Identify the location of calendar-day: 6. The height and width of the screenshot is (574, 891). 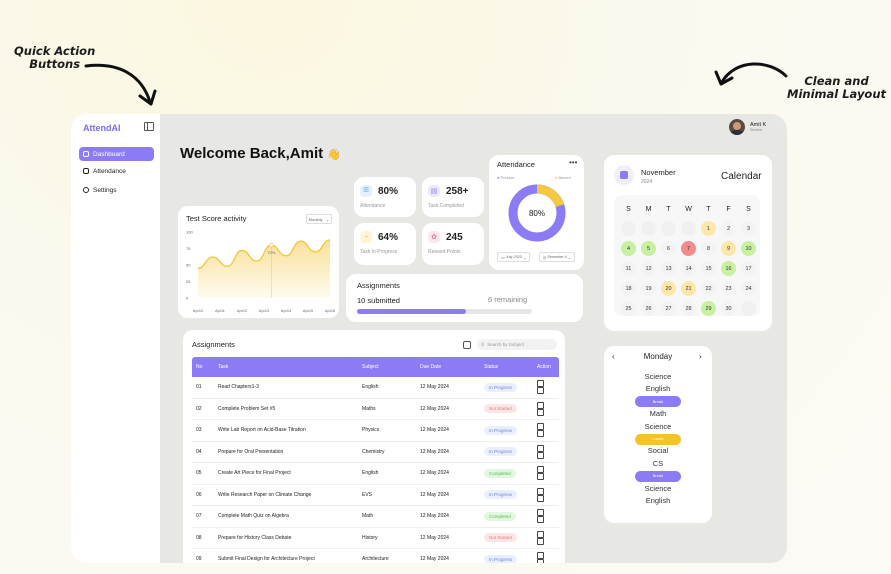
(668, 248).